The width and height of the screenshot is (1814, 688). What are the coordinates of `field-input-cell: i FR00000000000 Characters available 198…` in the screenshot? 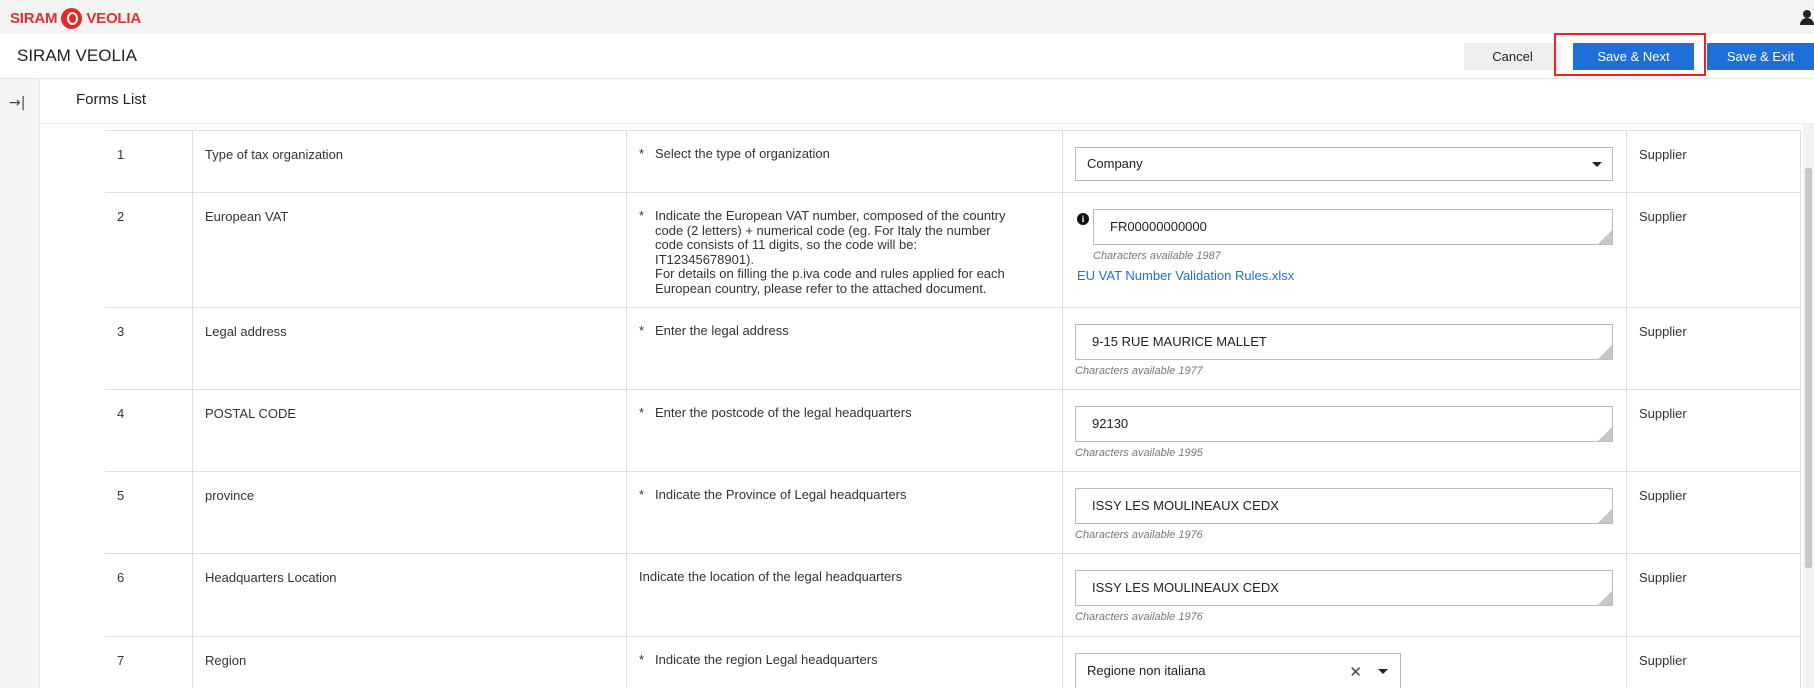 It's located at (1345, 250).